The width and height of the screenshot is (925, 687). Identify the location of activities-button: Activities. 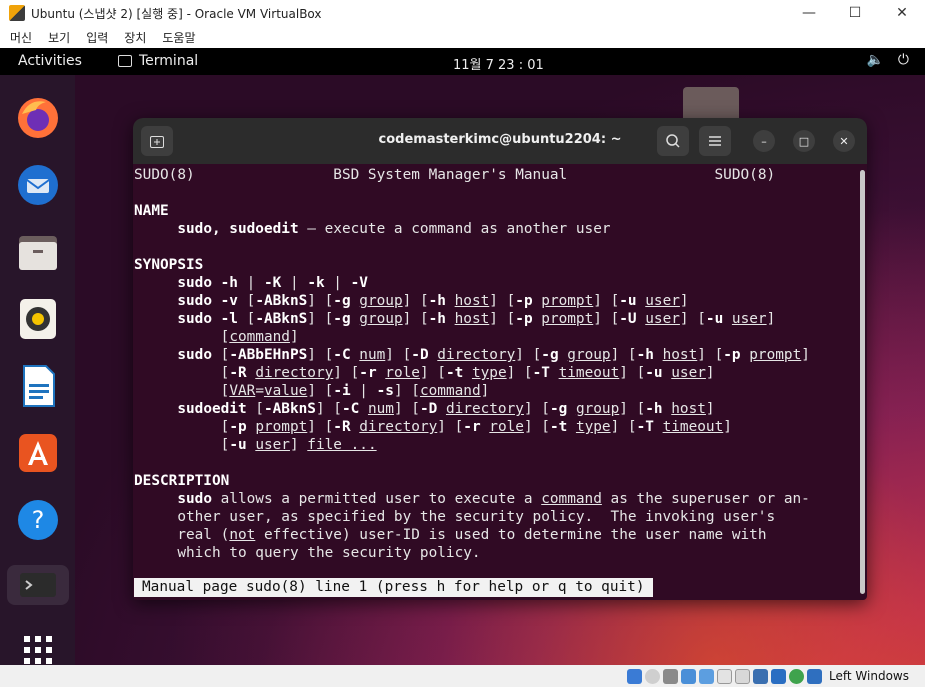
(50, 61).